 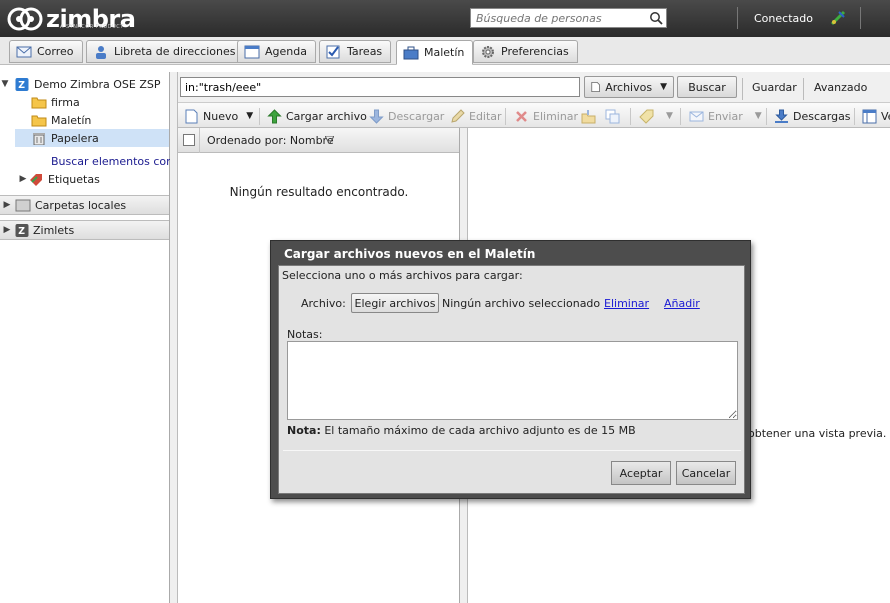 I want to click on sort-descending-icon, so click(x=329, y=140).